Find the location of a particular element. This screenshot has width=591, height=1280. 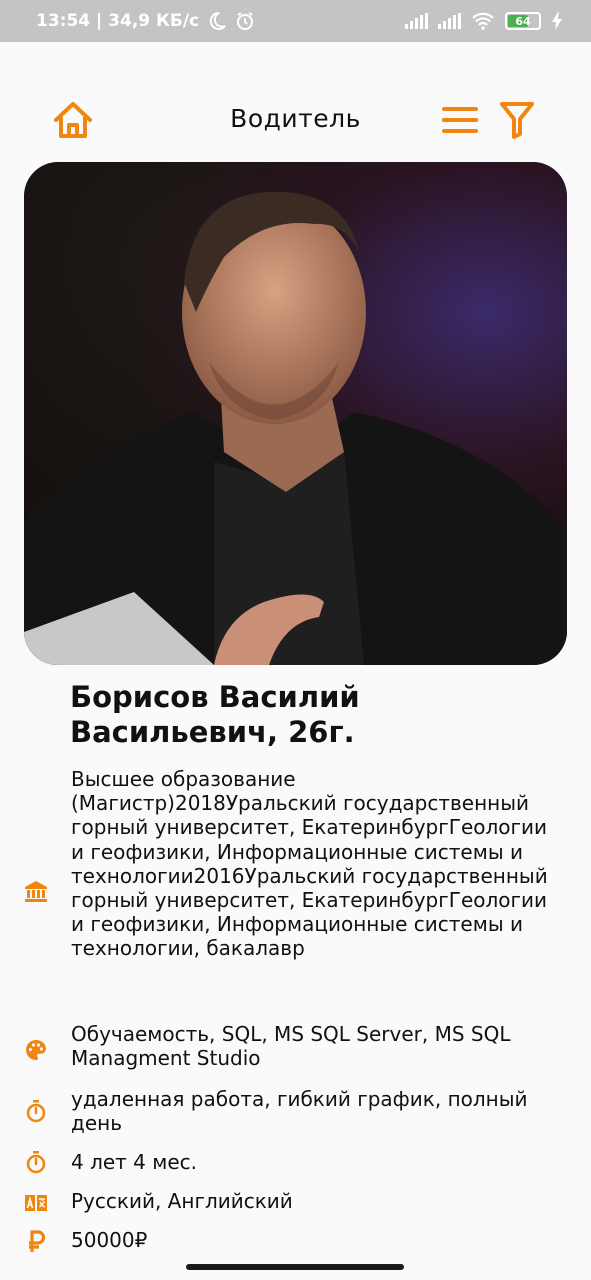

moon-icon is located at coordinates (218, 20).